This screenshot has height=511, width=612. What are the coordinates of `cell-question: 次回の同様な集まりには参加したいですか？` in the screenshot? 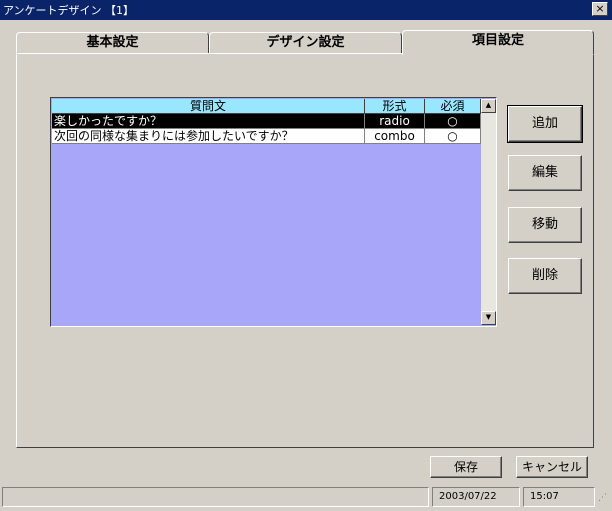 It's located at (208, 136).